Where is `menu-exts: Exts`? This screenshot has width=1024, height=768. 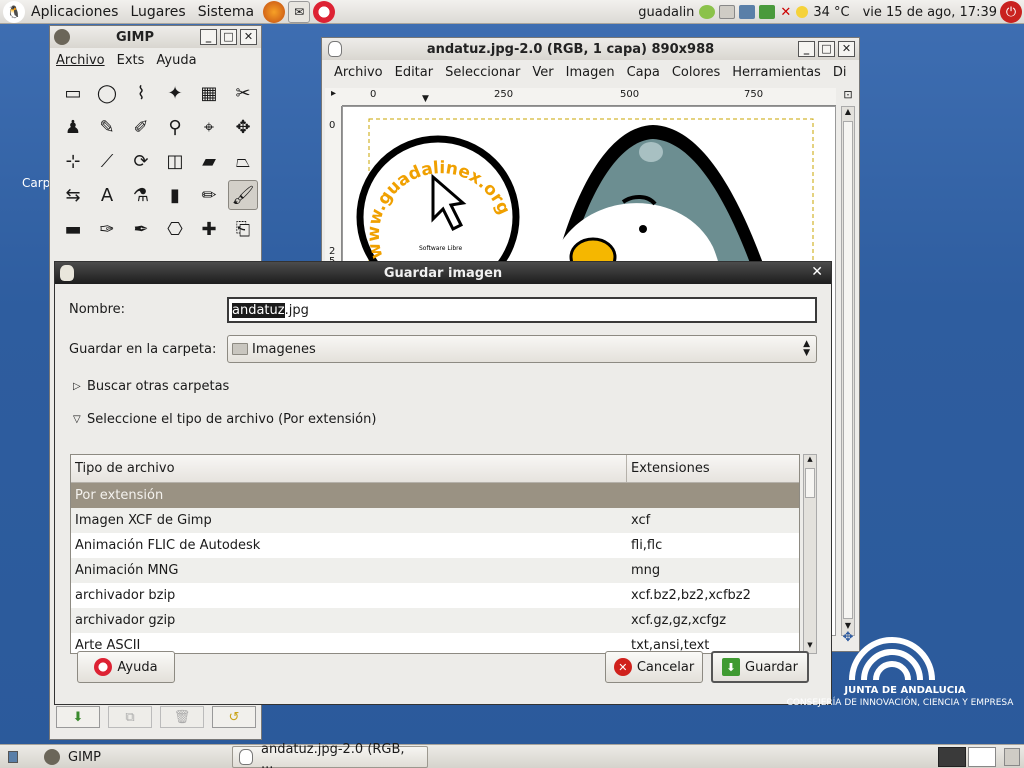
menu-exts: Exts is located at coordinates (131, 60).